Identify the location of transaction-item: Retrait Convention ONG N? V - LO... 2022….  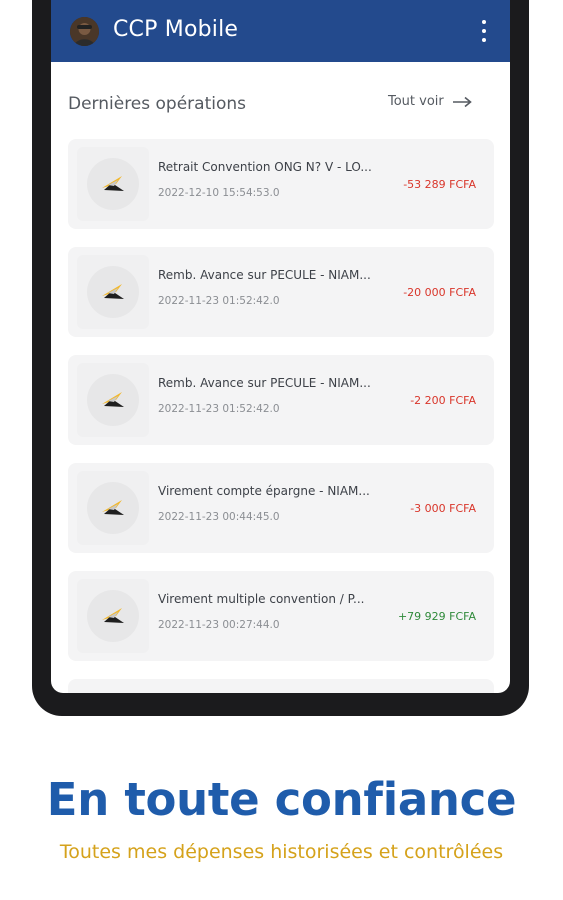
(281, 184).